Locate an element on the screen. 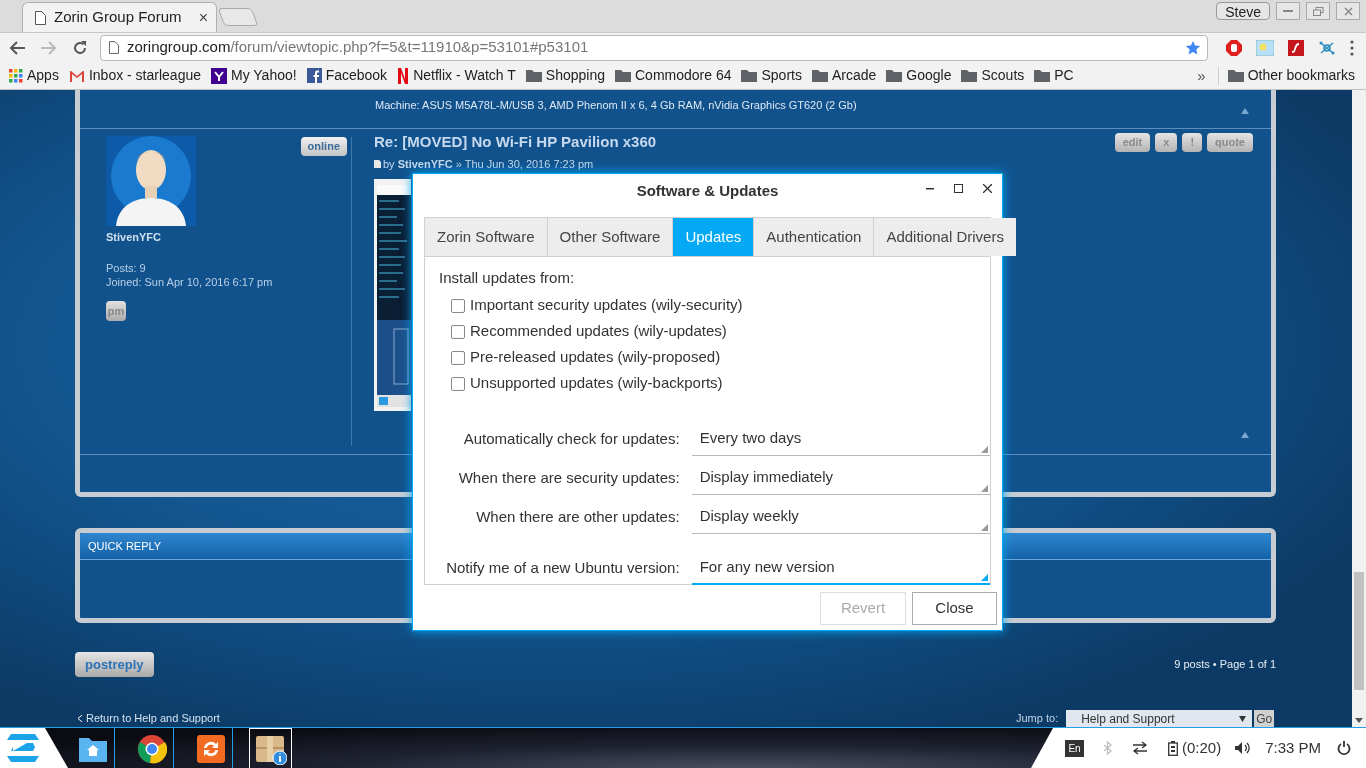 The image size is (1366, 768). bookmark-label: Facebook is located at coordinates (356, 75).